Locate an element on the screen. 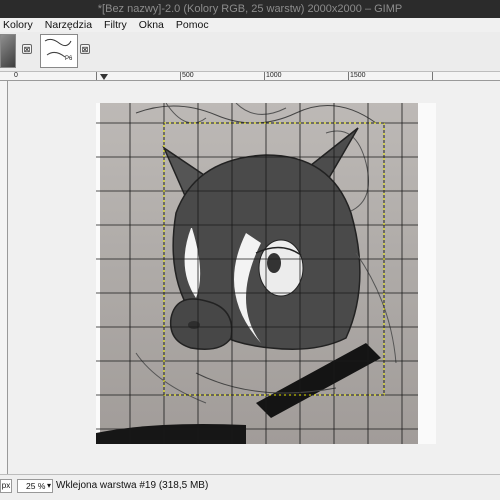  ruler-label: 1500 is located at coordinates (358, 75).